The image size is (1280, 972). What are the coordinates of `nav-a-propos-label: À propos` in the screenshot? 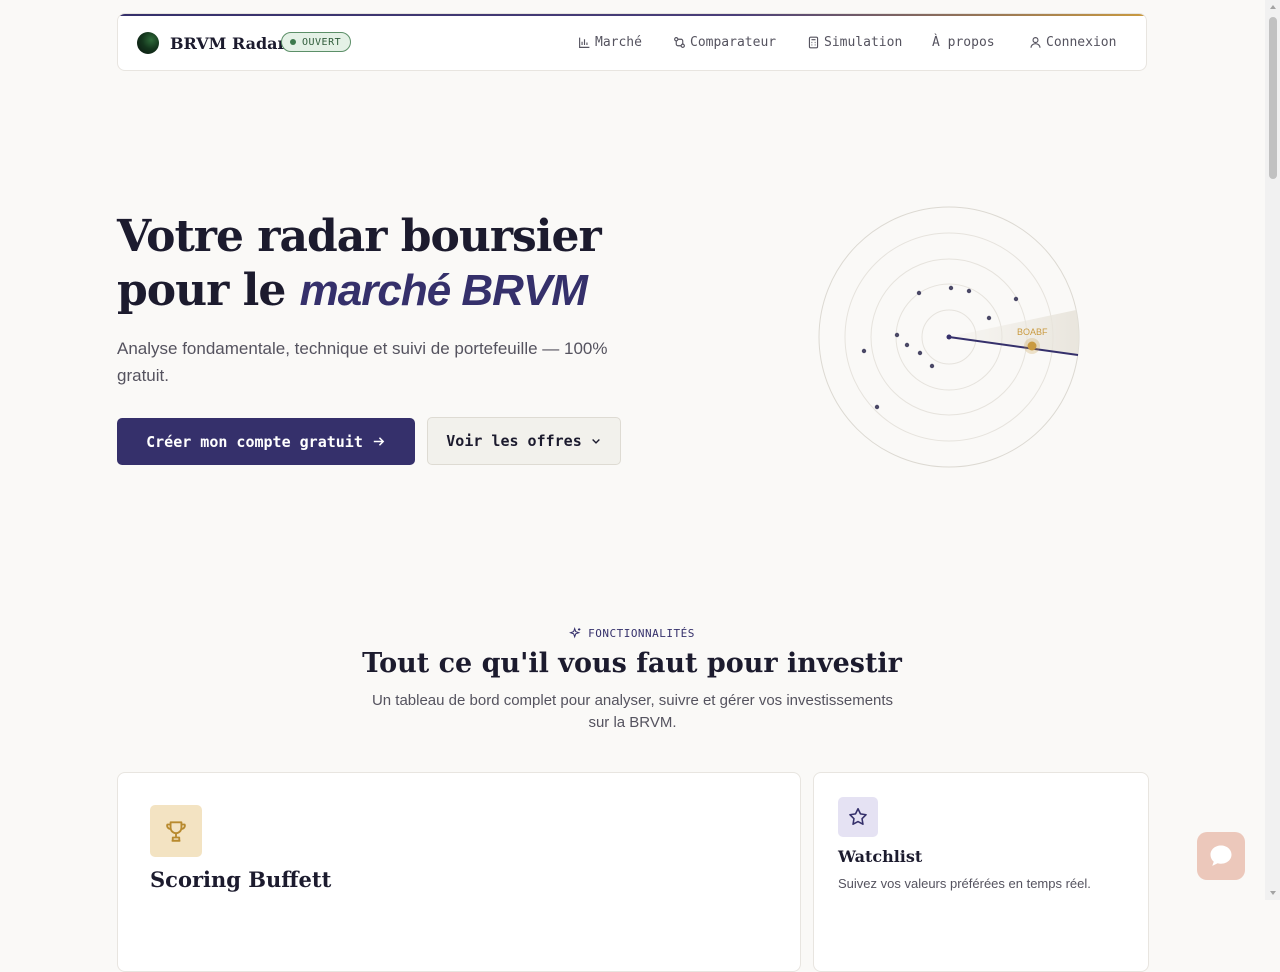 It's located at (963, 42).